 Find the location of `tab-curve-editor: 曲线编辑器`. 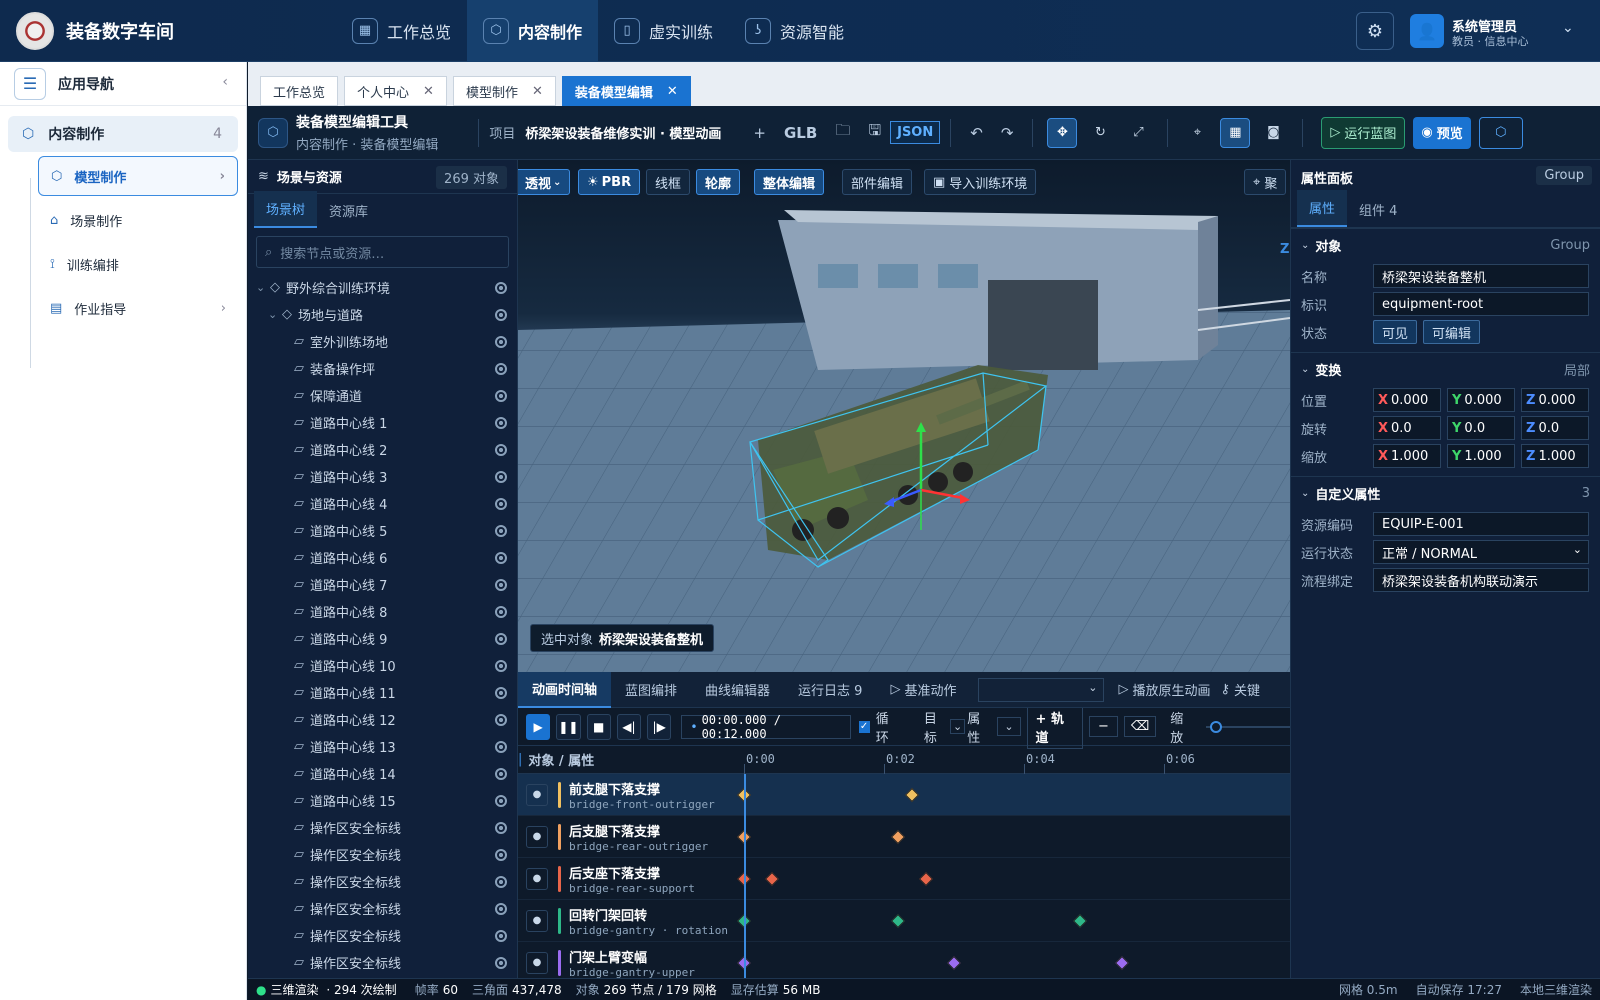

tab-curve-editor: 曲线编辑器 is located at coordinates (737, 690).